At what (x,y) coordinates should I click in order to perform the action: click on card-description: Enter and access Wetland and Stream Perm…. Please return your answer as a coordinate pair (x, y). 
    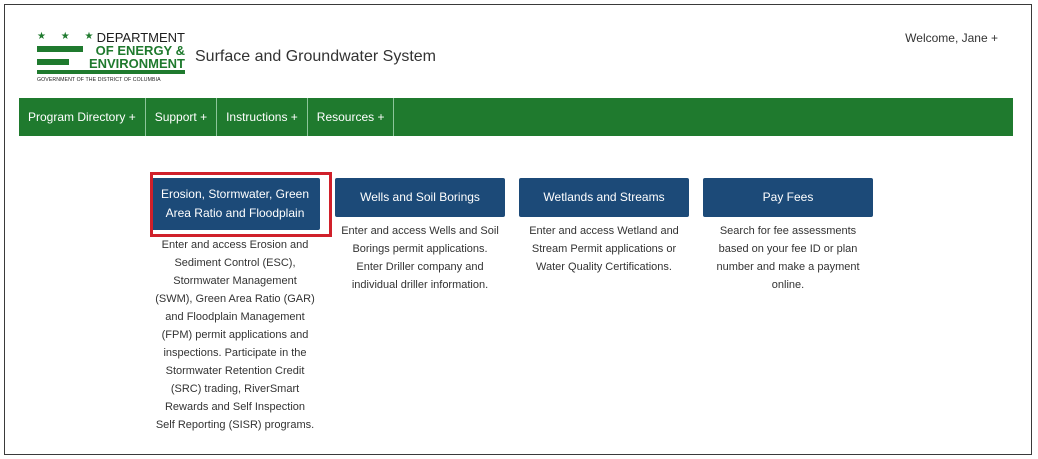
    Looking at the image, I should click on (604, 249).